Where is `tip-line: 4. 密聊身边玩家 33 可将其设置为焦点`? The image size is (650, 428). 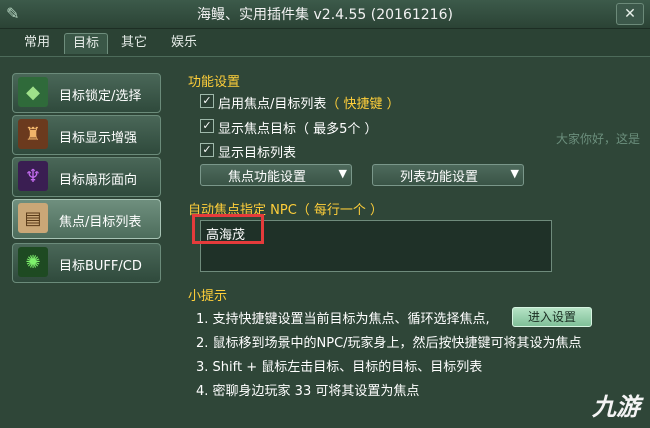
tip-line: 4. 密聊身边玩家 33 可将其设置为焦点 is located at coordinates (308, 391).